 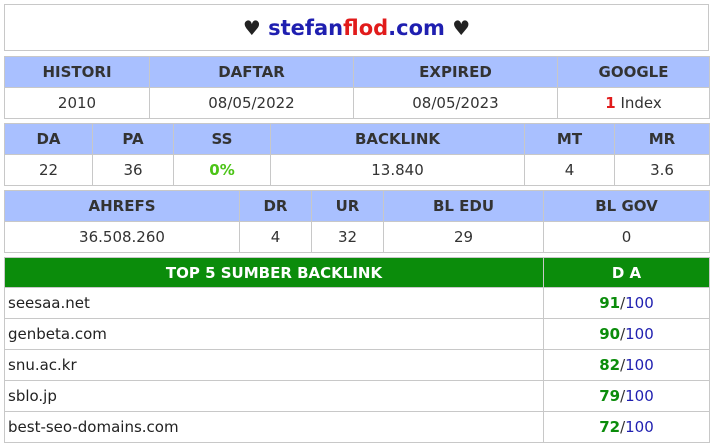 I want to click on site-name-part2: flod, so click(x=366, y=27).